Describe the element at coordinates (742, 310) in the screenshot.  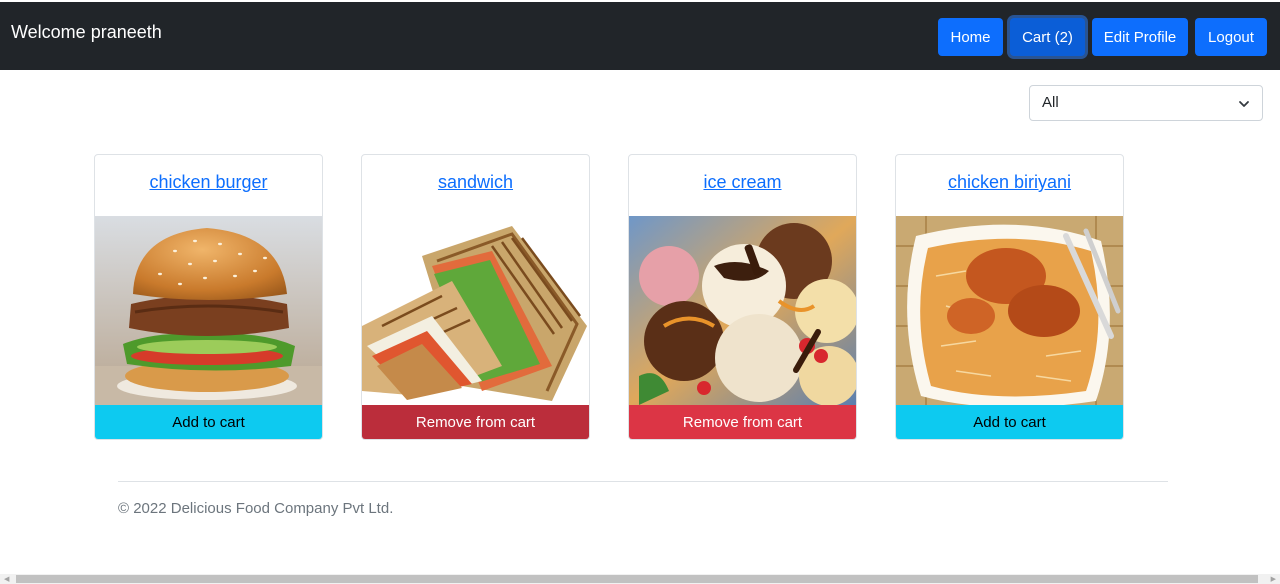
I see `ice-cream-image` at that location.